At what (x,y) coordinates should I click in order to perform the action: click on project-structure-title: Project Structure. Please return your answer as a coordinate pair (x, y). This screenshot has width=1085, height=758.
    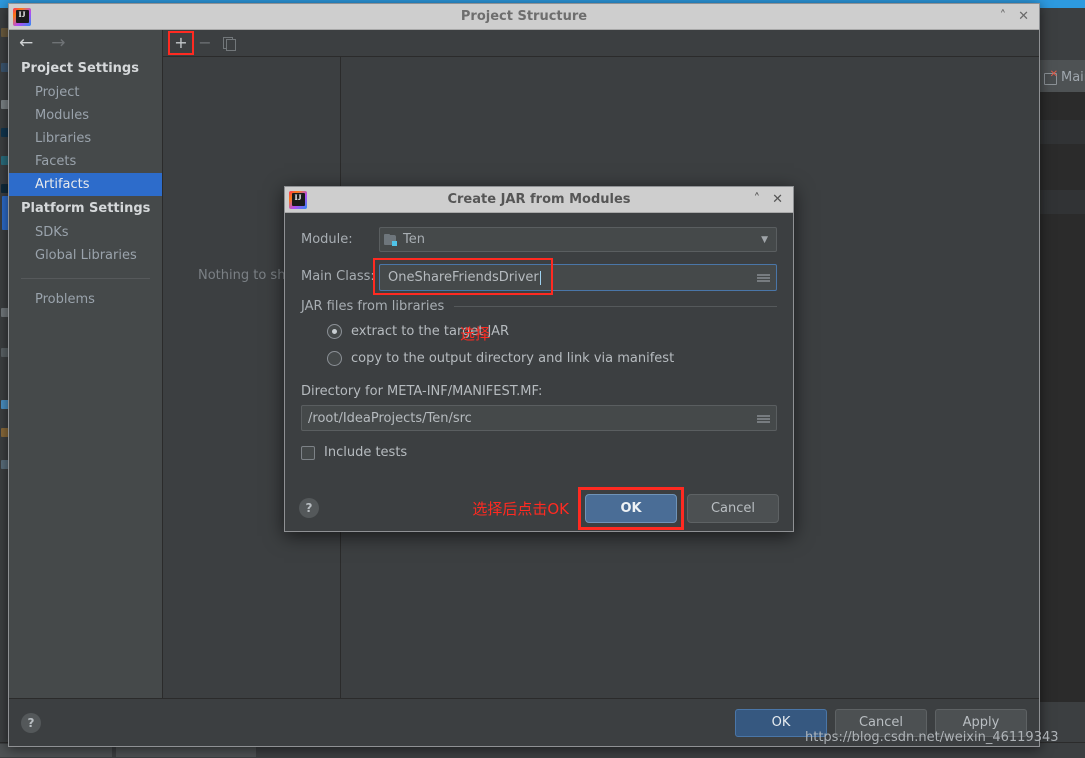
    Looking at the image, I should click on (524, 16).